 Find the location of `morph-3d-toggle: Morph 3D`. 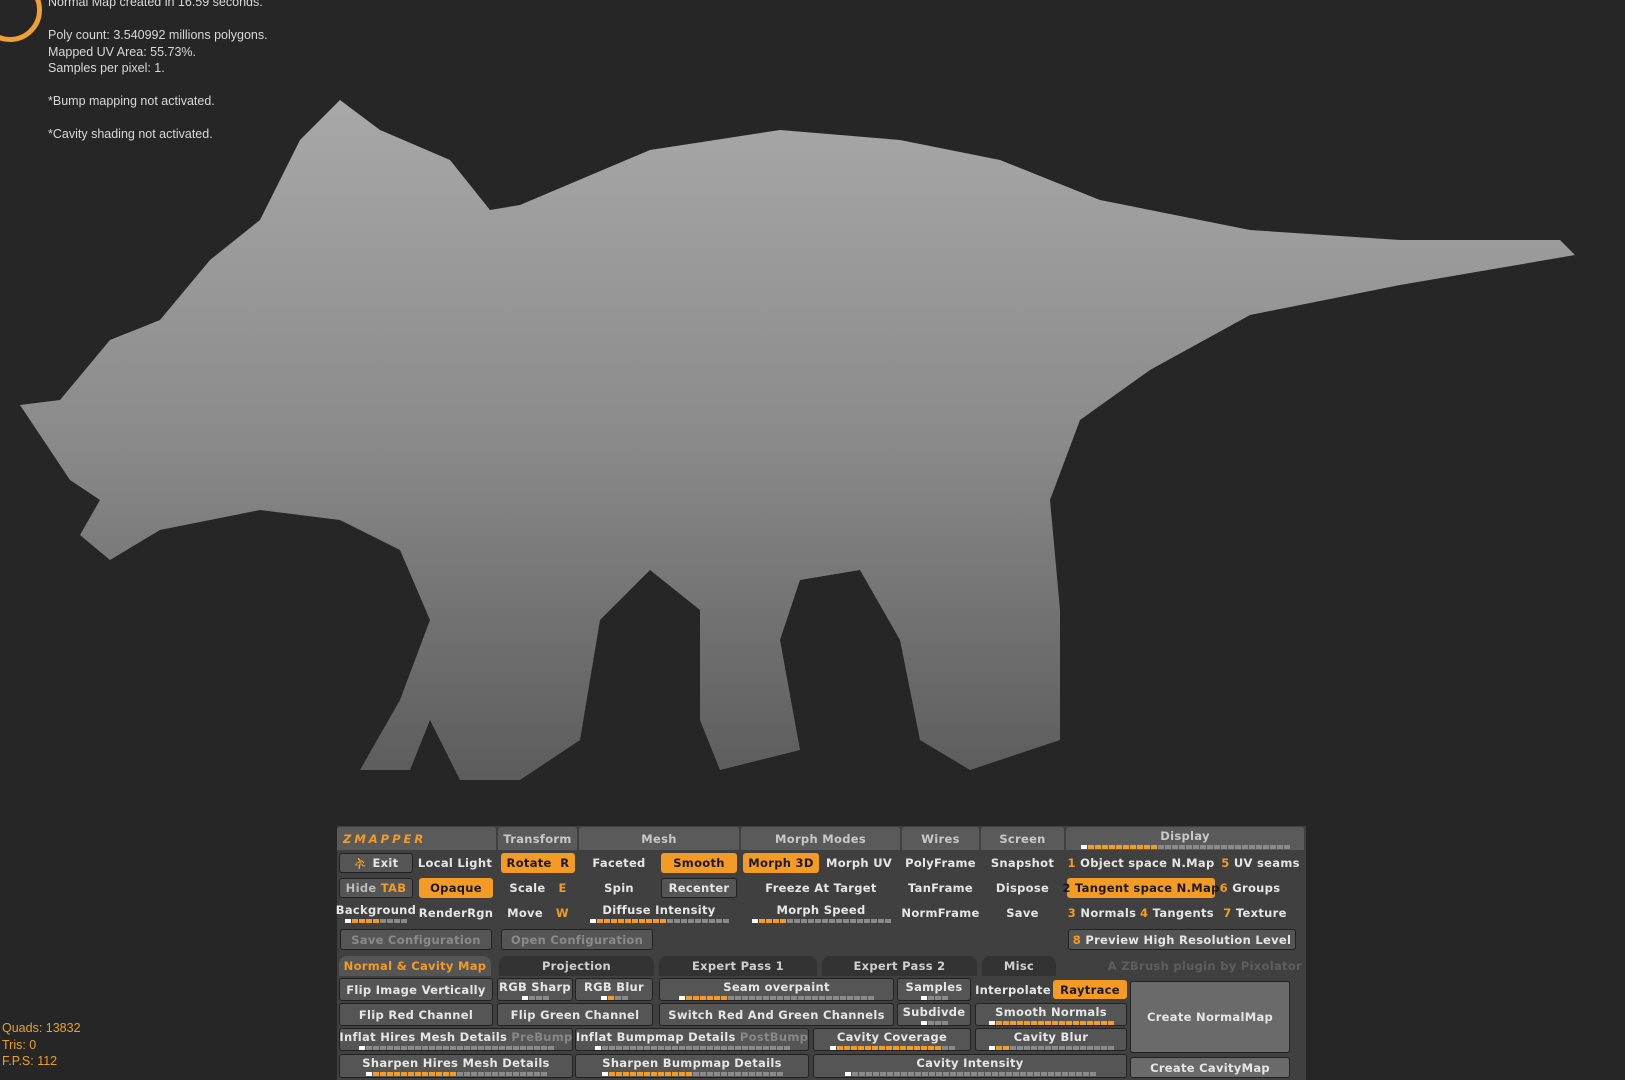

morph-3d-toggle: Morph 3D is located at coordinates (781, 863).